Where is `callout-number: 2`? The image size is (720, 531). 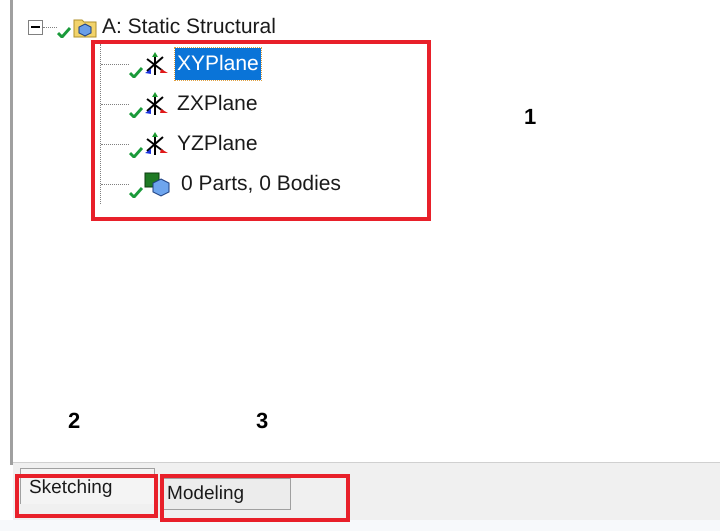 callout-number: 2 is located at coordinates (74, 421).